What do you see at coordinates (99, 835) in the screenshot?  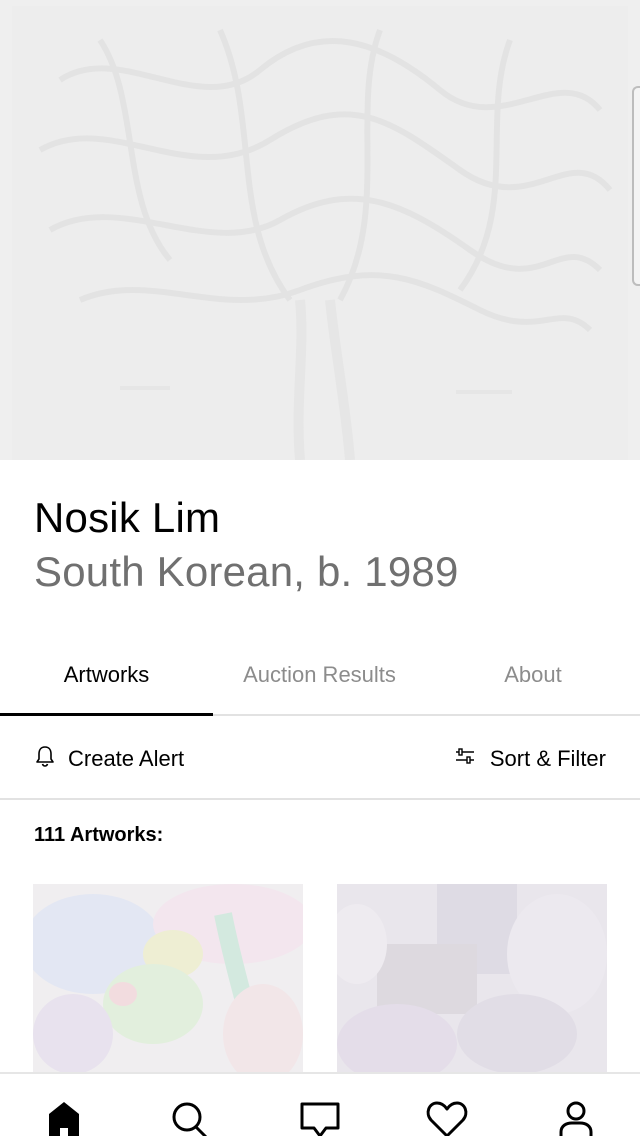 I see `artworks-count: 111 Artworks:` at bounding box center [99, 835].